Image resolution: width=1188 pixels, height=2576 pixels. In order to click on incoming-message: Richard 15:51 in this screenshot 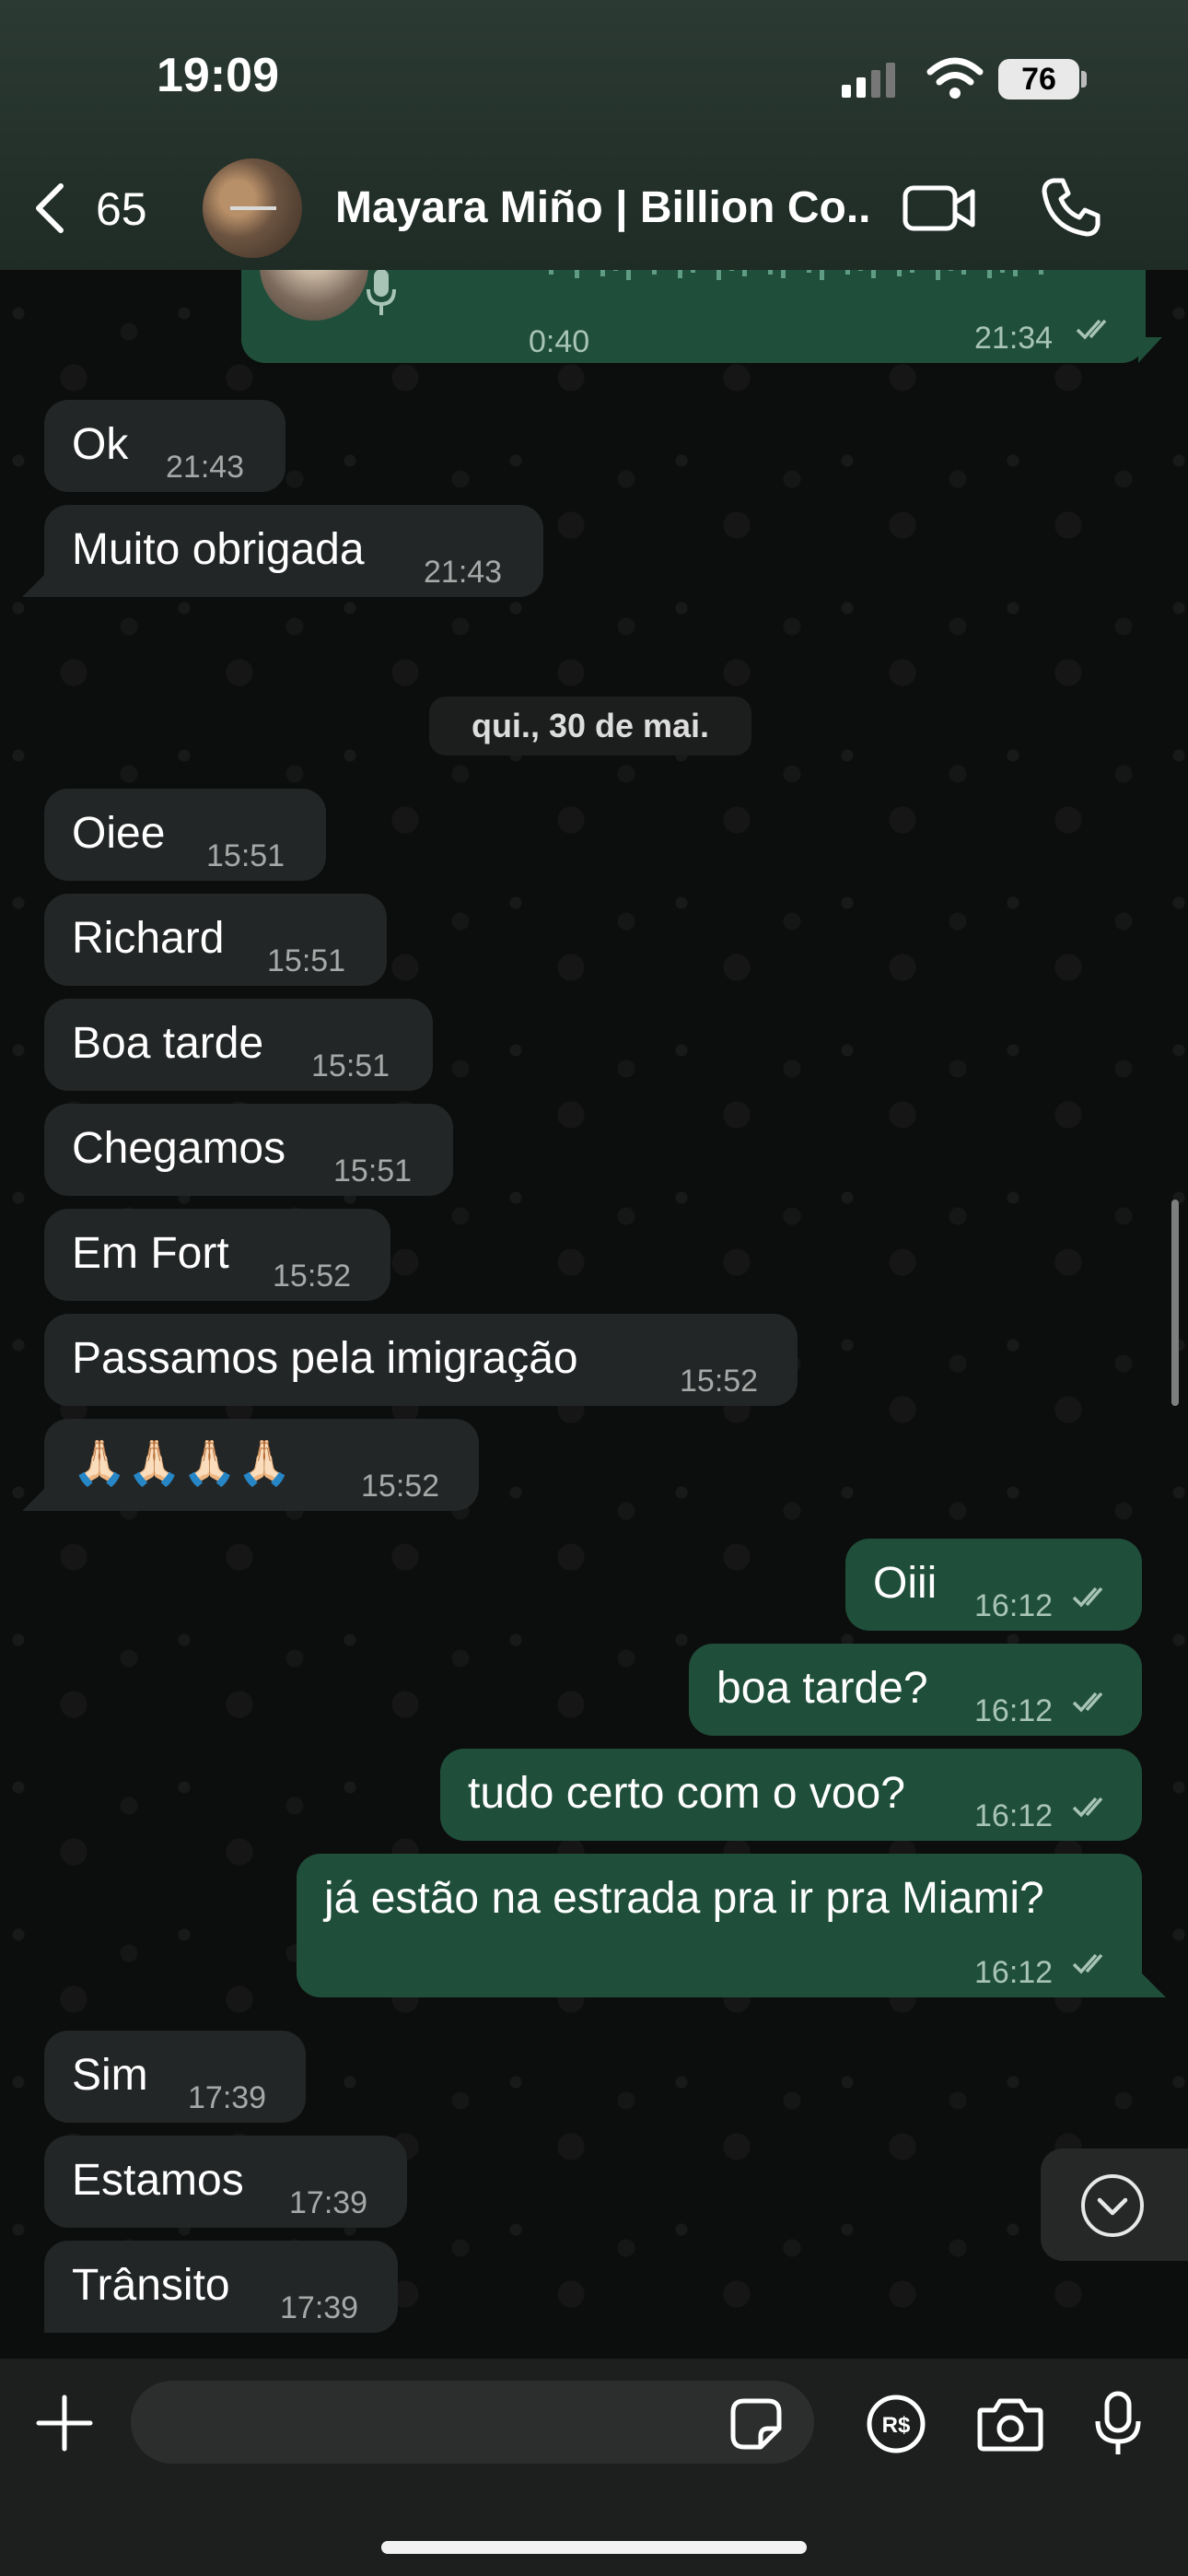, I will do `click(215, 940)`.